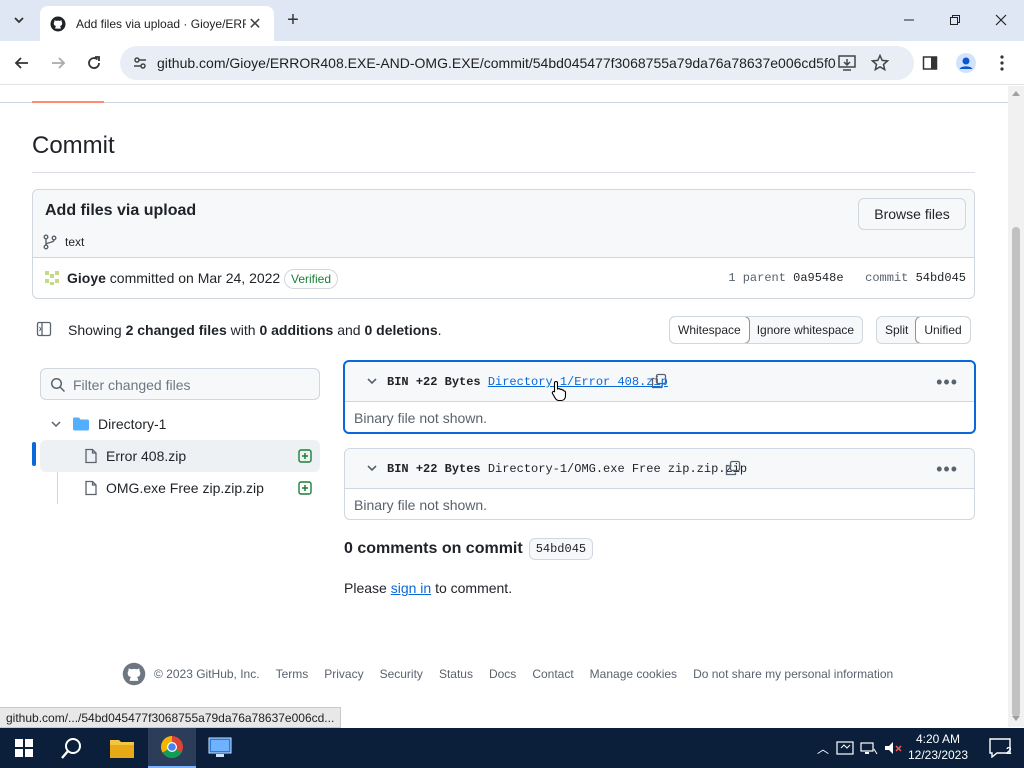 The image size is (1024, 768). Describe the element at coordinates (845, 748) in the screenshot. I see `network-activity-icon` at that location.